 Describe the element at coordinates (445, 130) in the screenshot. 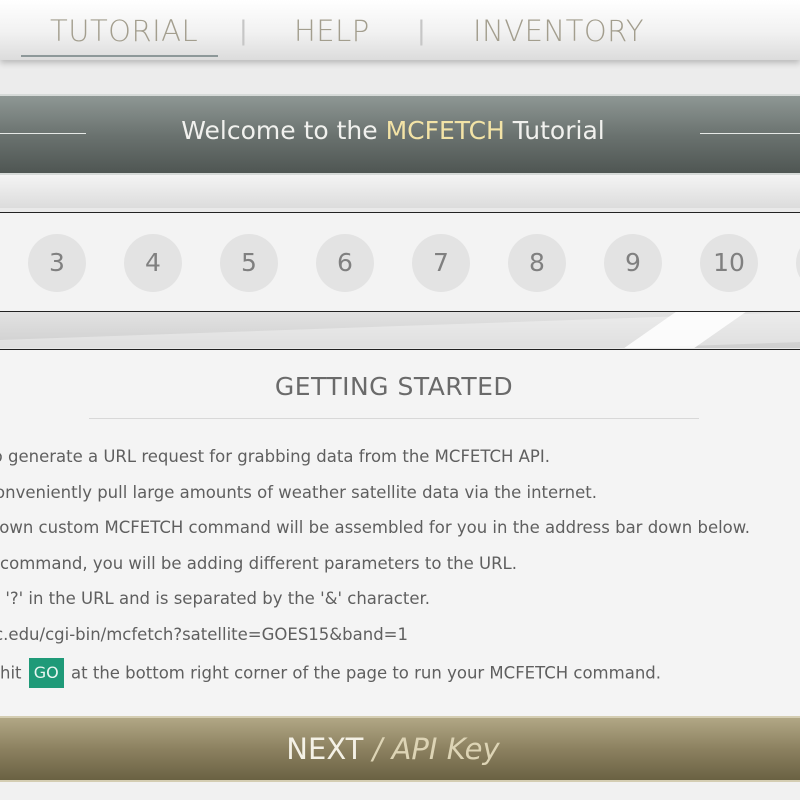

I see `banner-title-highlight: MCFETCH` at that location.